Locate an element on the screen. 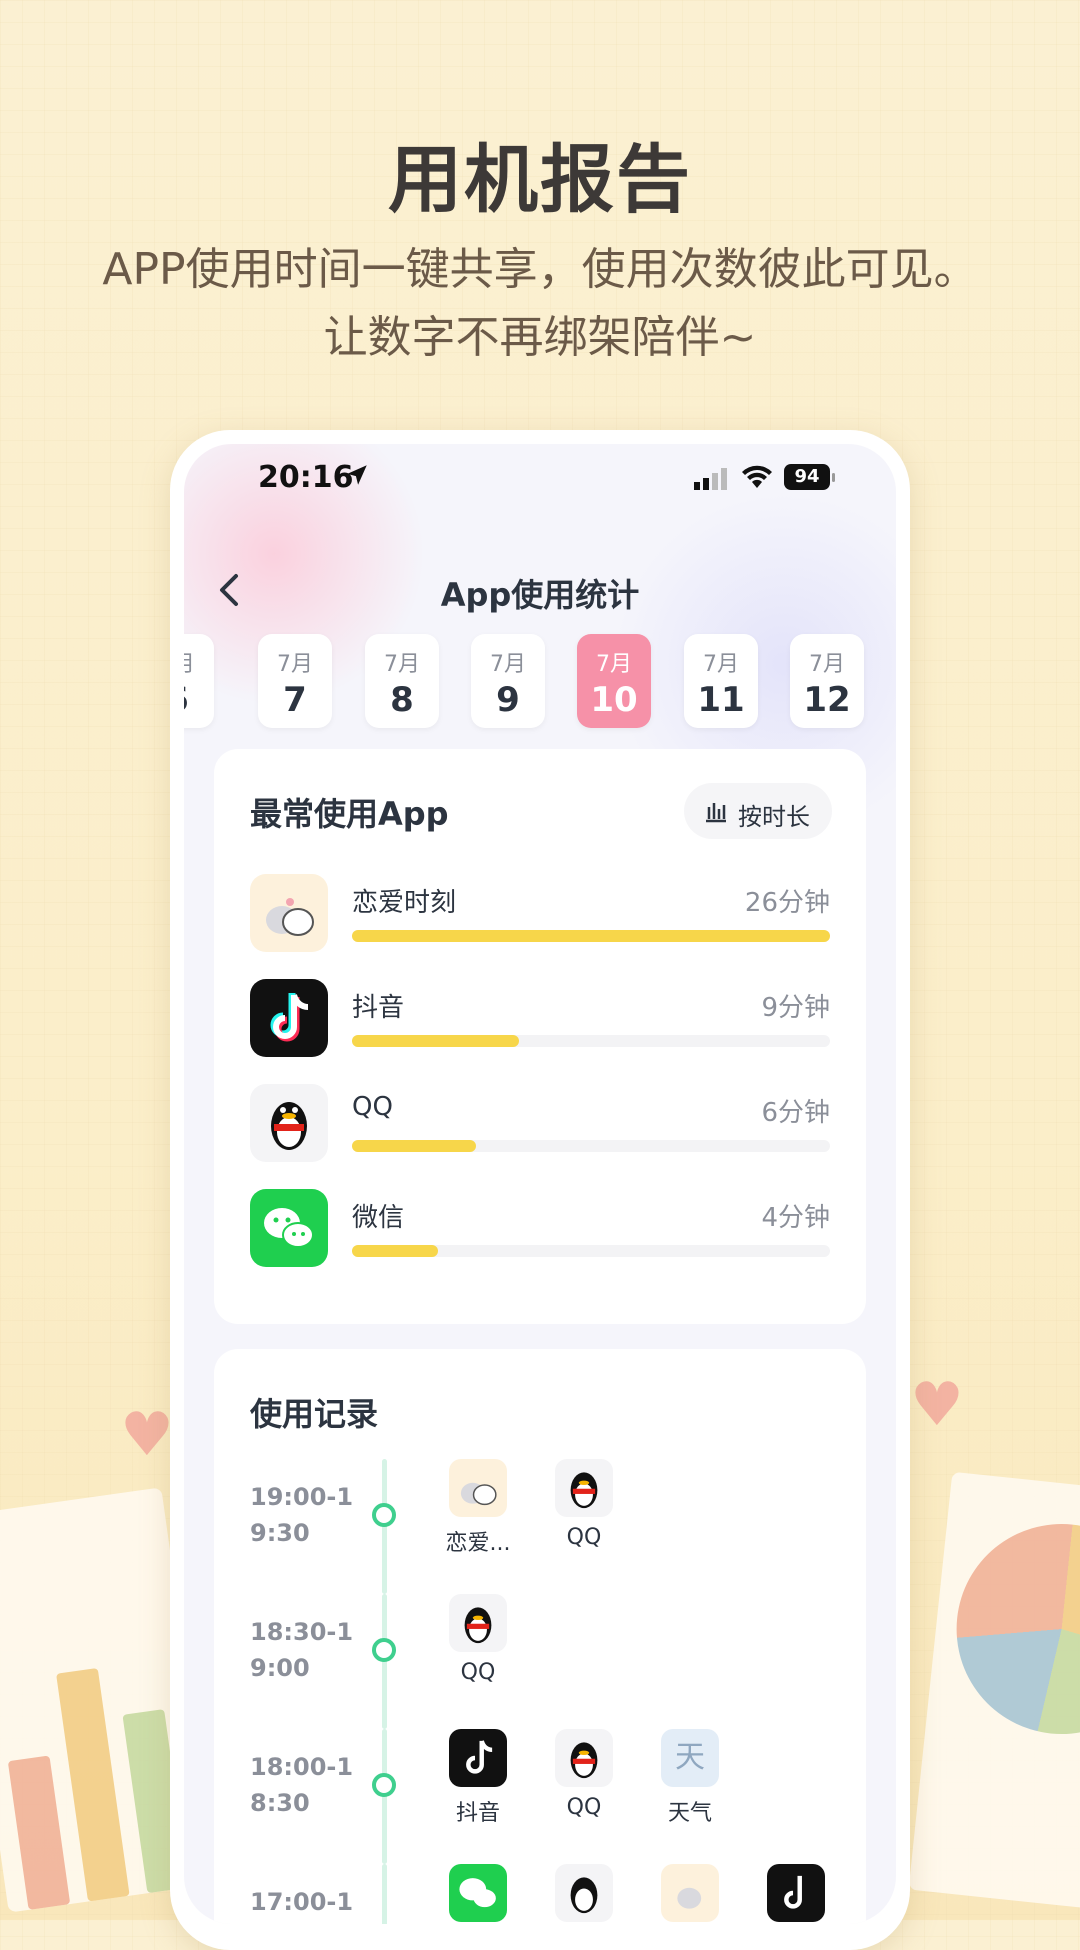  nav-bar: App使用统计 is located at coordinates (540, 589).